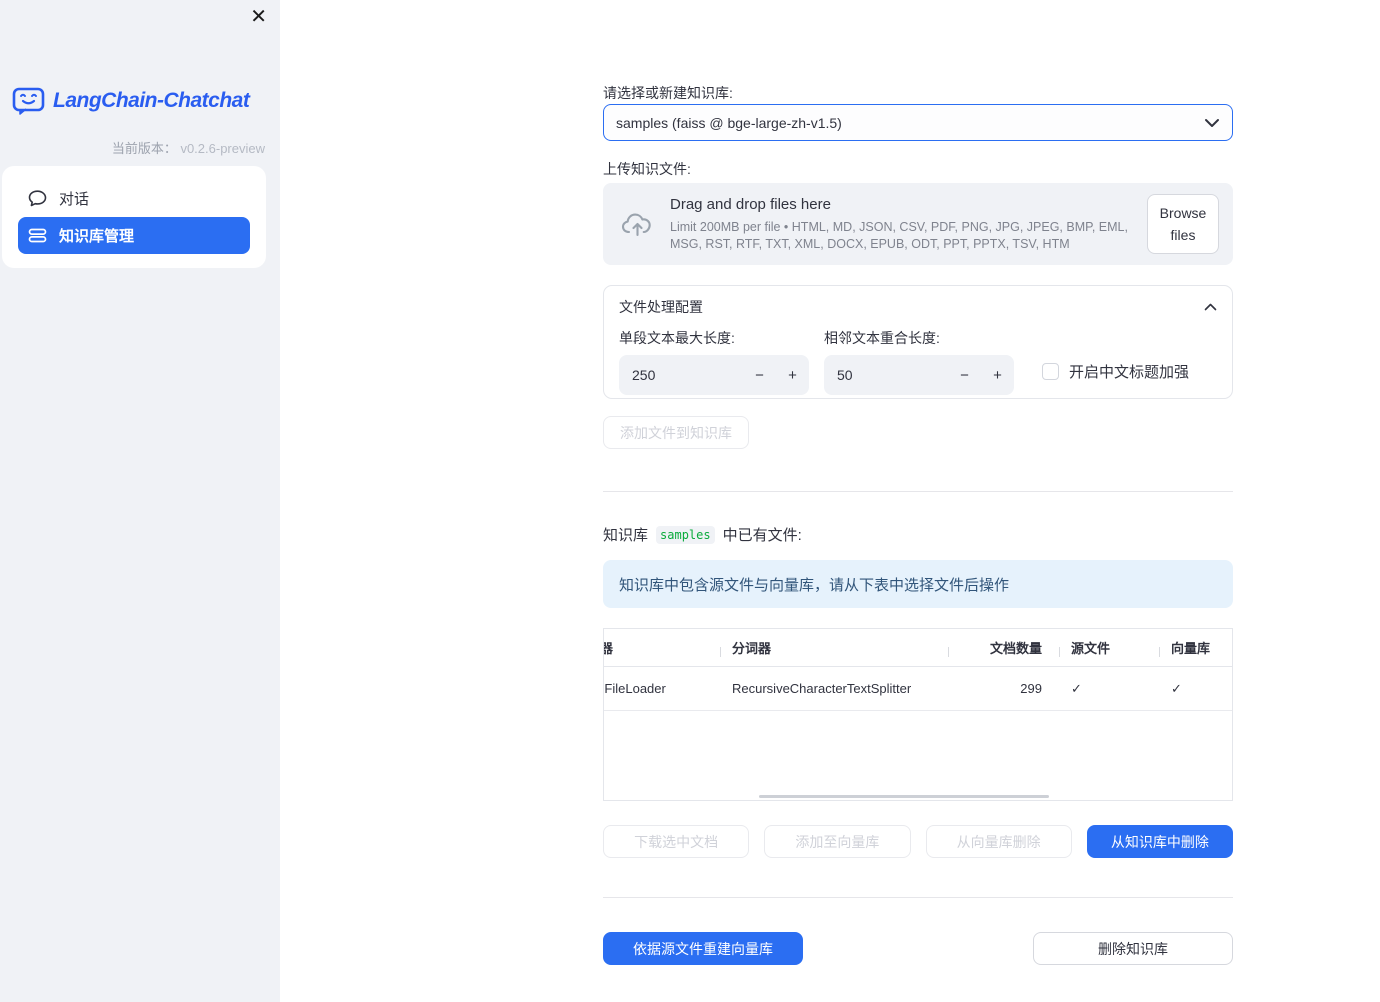 The width and height of the screenshot is (1380, 1002). What do you see at coordinates (1183, 224) in the screenshot?
I see `browse-files-button: Browse files` at bounding box center [1183, 224].